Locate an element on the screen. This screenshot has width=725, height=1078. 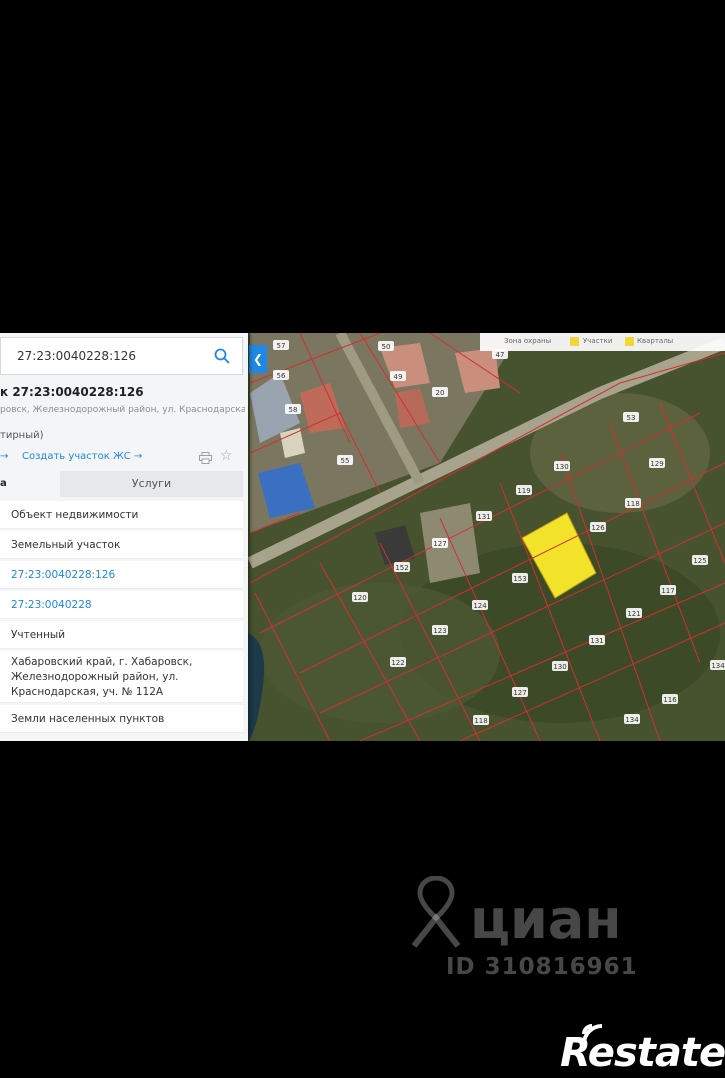
address-line-2: Железнодорожный район, ул. is located at coordinates (95, 677).